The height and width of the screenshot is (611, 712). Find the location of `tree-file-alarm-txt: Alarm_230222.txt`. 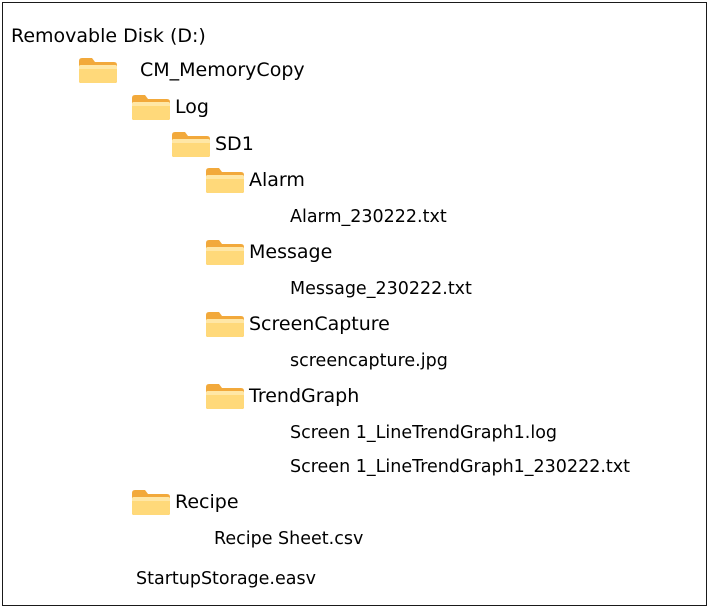

tree-file-alarm-txt: Alarm_230222.txt is located at coordinates (368, 217).